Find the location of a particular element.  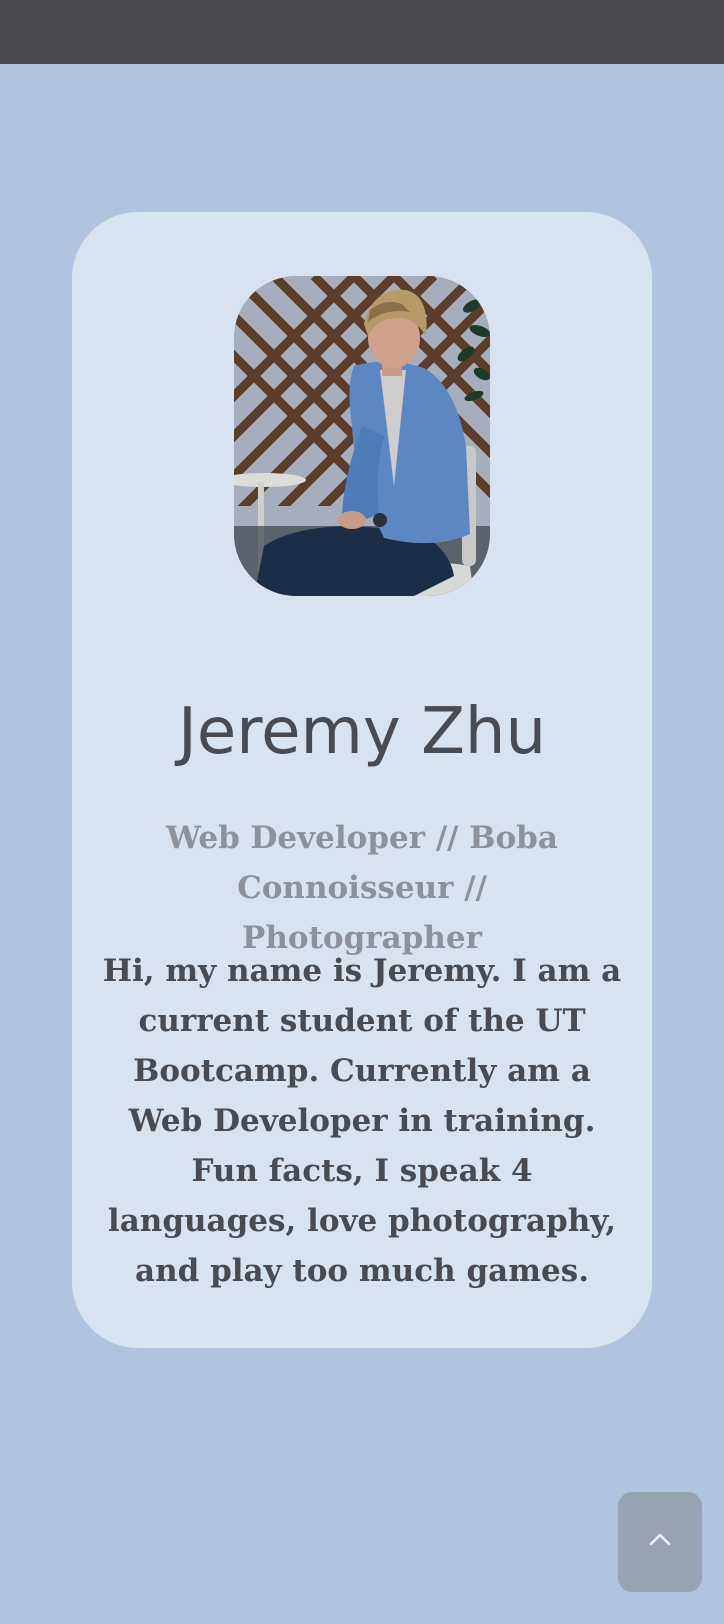

back-to-top-button is located at coordinates (660, 1542).